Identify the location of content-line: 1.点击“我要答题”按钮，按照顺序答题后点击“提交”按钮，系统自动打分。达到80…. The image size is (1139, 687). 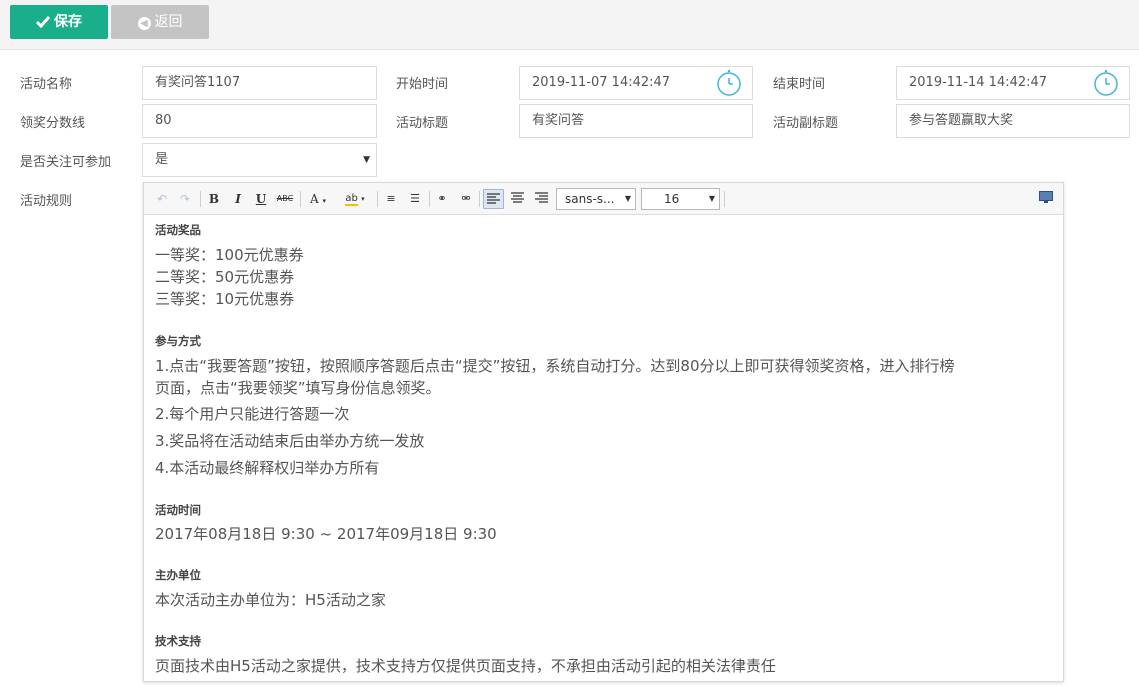
(555, 366).